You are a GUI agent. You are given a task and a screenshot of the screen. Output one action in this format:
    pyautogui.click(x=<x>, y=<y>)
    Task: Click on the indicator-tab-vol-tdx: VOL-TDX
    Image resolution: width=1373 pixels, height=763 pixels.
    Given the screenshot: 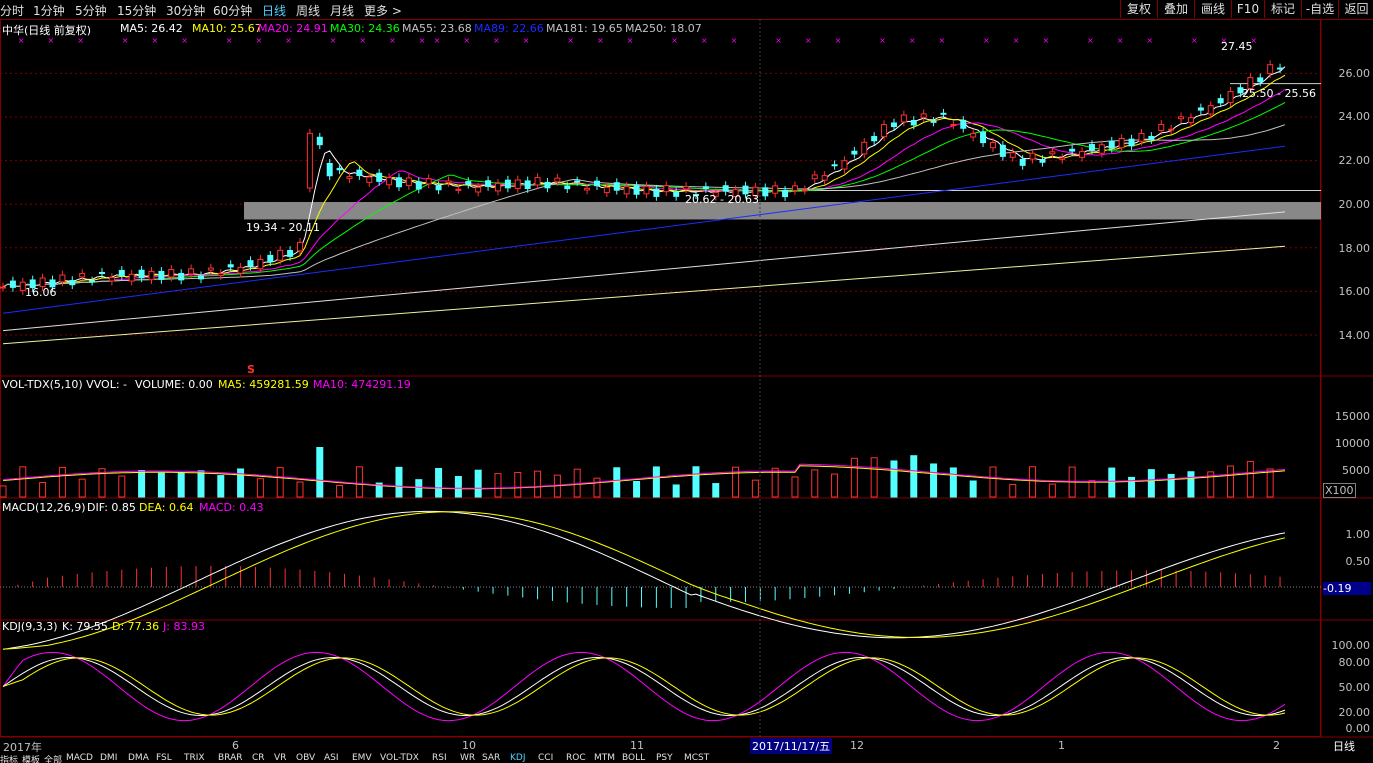 What is the action you would take?
    pyautogui.click(x=399, y=758)
    